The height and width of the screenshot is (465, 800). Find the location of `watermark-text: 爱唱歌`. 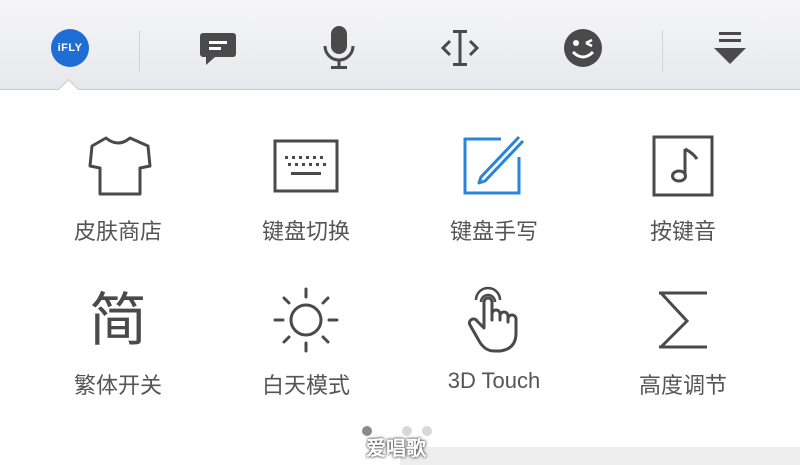

watermark-text: 爱唱歌 is located at coordinates (396, 448).